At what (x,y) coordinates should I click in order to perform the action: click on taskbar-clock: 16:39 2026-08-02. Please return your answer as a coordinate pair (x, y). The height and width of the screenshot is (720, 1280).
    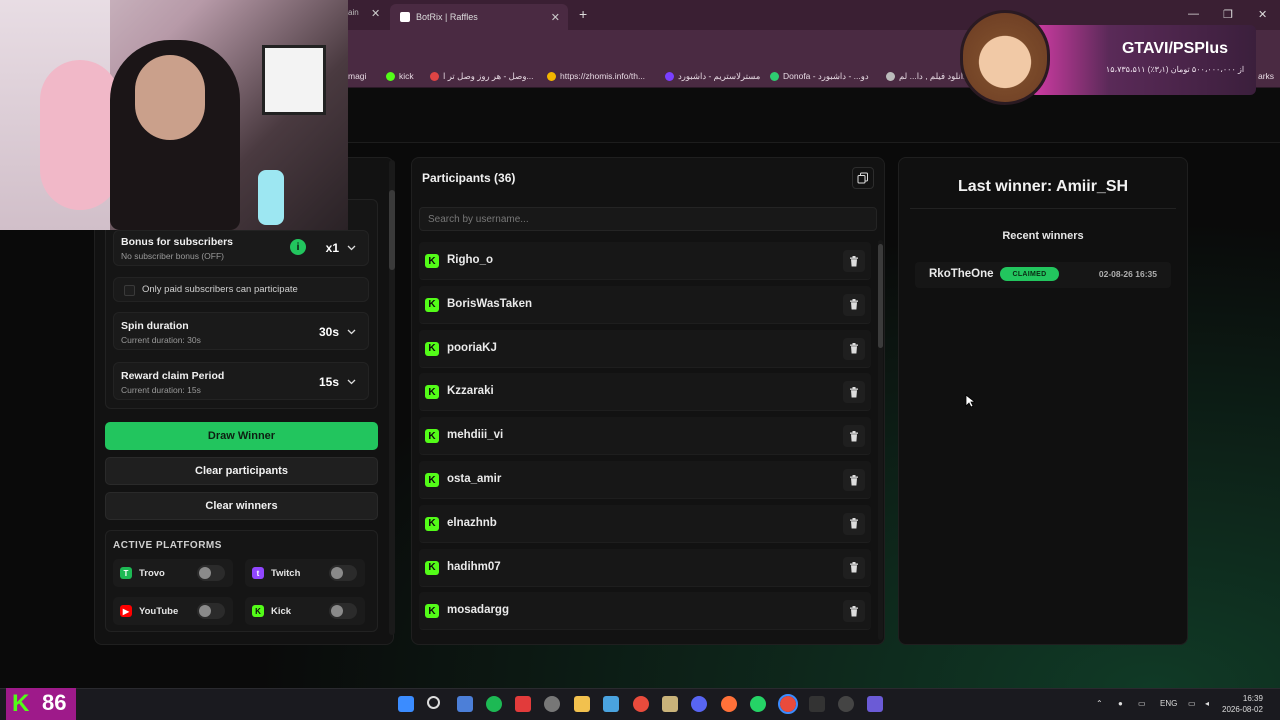
    Looking at the image, I should click on (1242, 704).